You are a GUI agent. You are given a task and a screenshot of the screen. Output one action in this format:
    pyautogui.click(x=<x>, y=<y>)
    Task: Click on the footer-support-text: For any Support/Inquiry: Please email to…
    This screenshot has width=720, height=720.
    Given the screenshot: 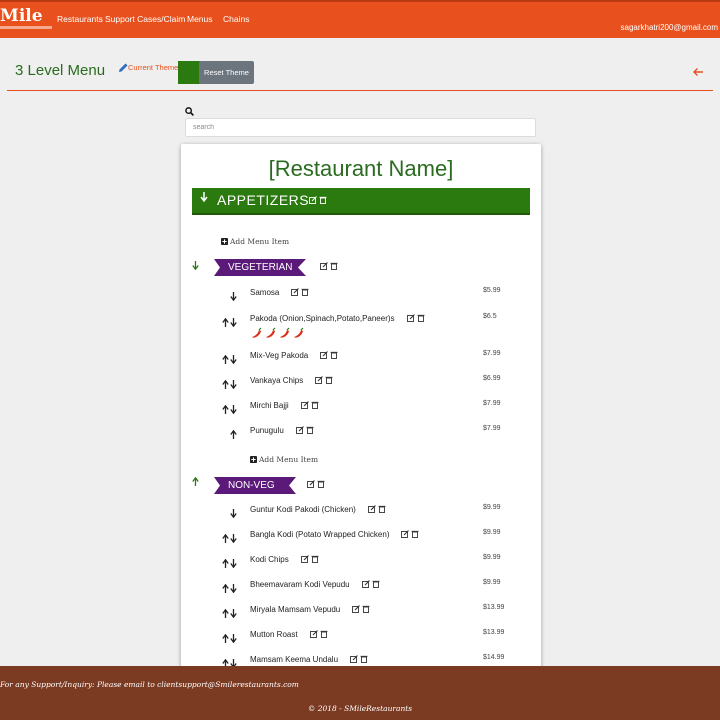 What is the action you would take?
    pyautogui.click(x=149, y=684)
    